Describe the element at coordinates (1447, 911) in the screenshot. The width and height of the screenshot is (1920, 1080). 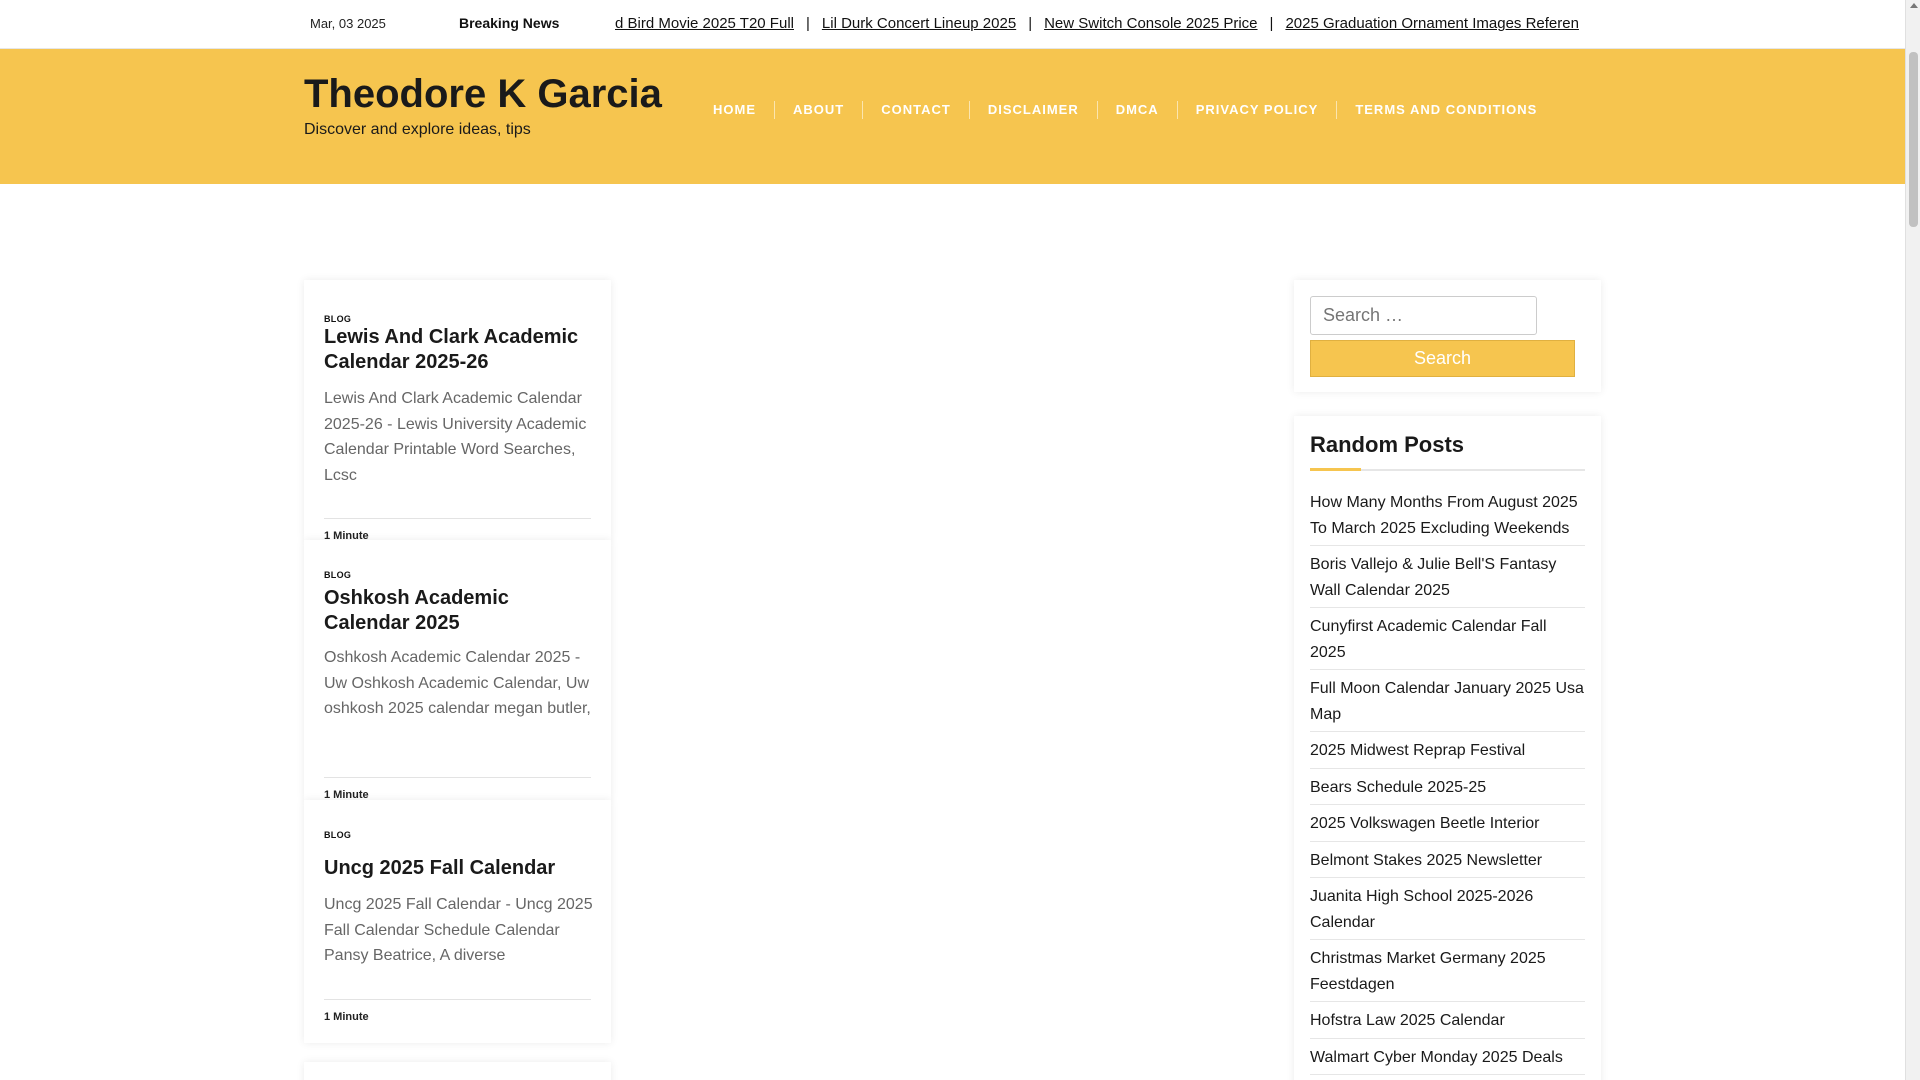
I see `random-post-link: Juanita High School 2025-2026 Calendar` at that location.